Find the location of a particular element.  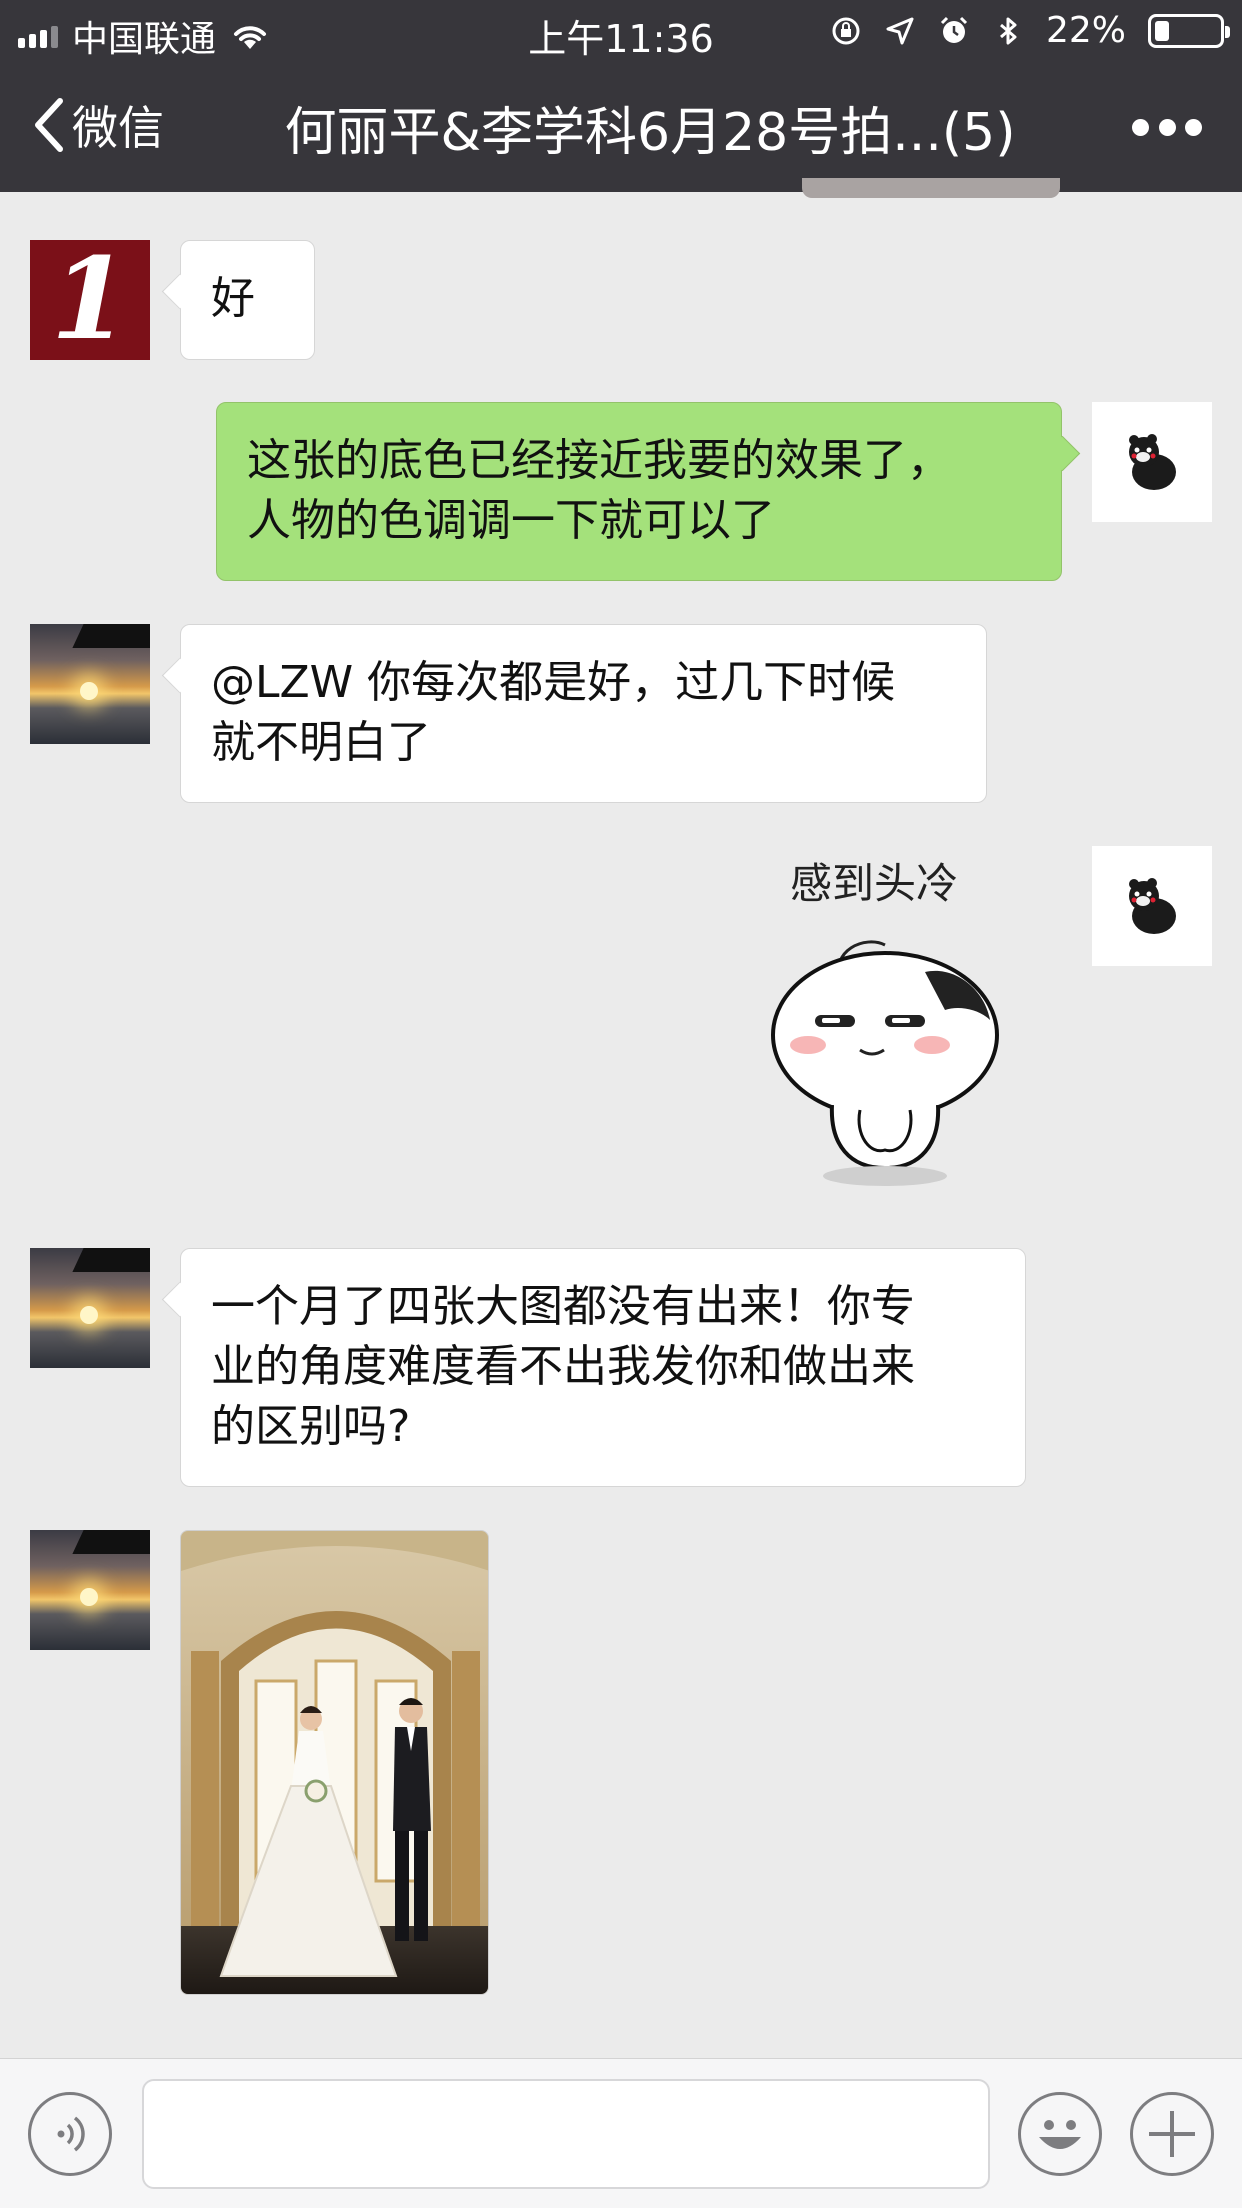

image-message is located at coordinates (334, 1762).